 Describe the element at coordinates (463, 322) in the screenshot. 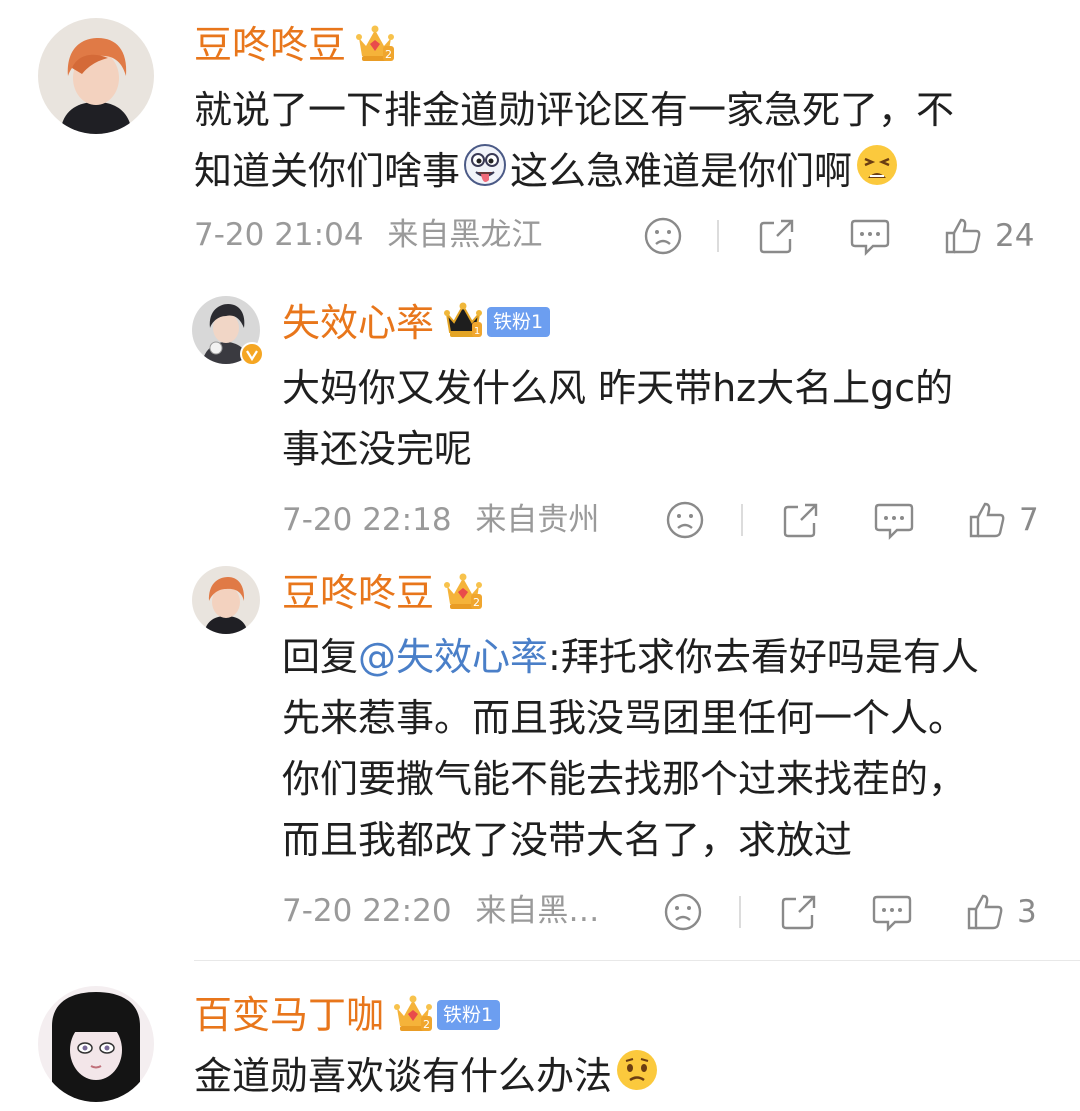

I see `crown-badge-icon: 1` at that location.